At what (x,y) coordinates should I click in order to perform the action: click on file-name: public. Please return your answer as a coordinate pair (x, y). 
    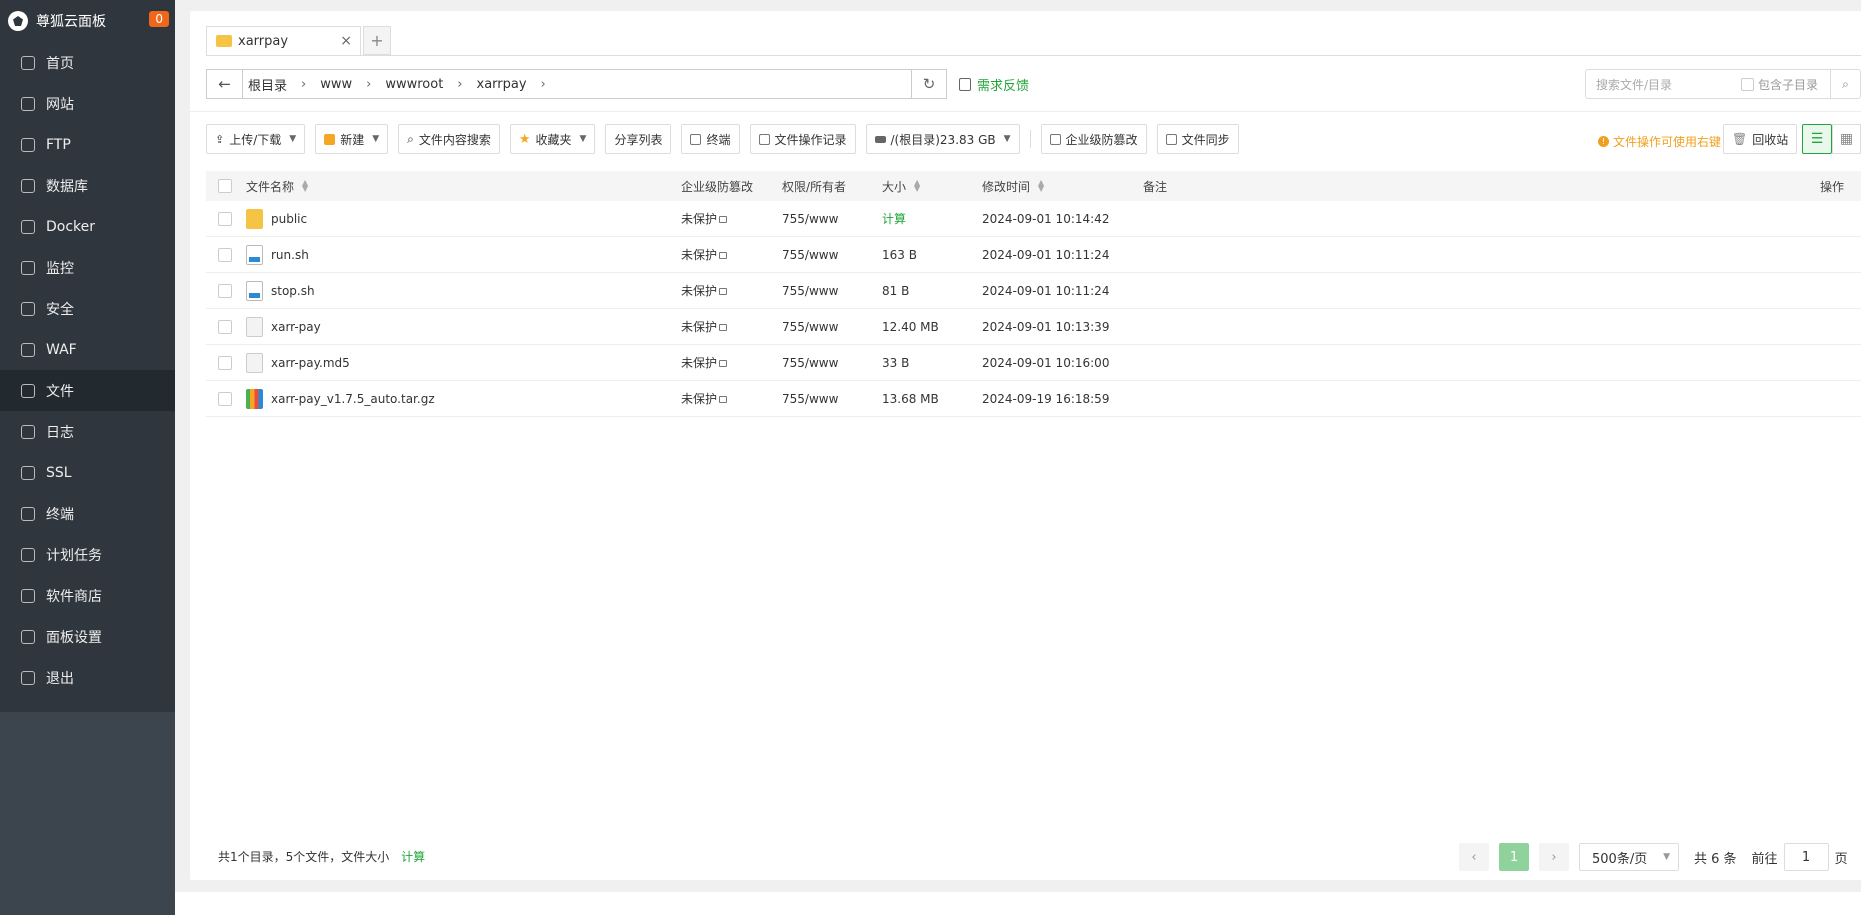
    Looking at the image, I should click on (289, 219).